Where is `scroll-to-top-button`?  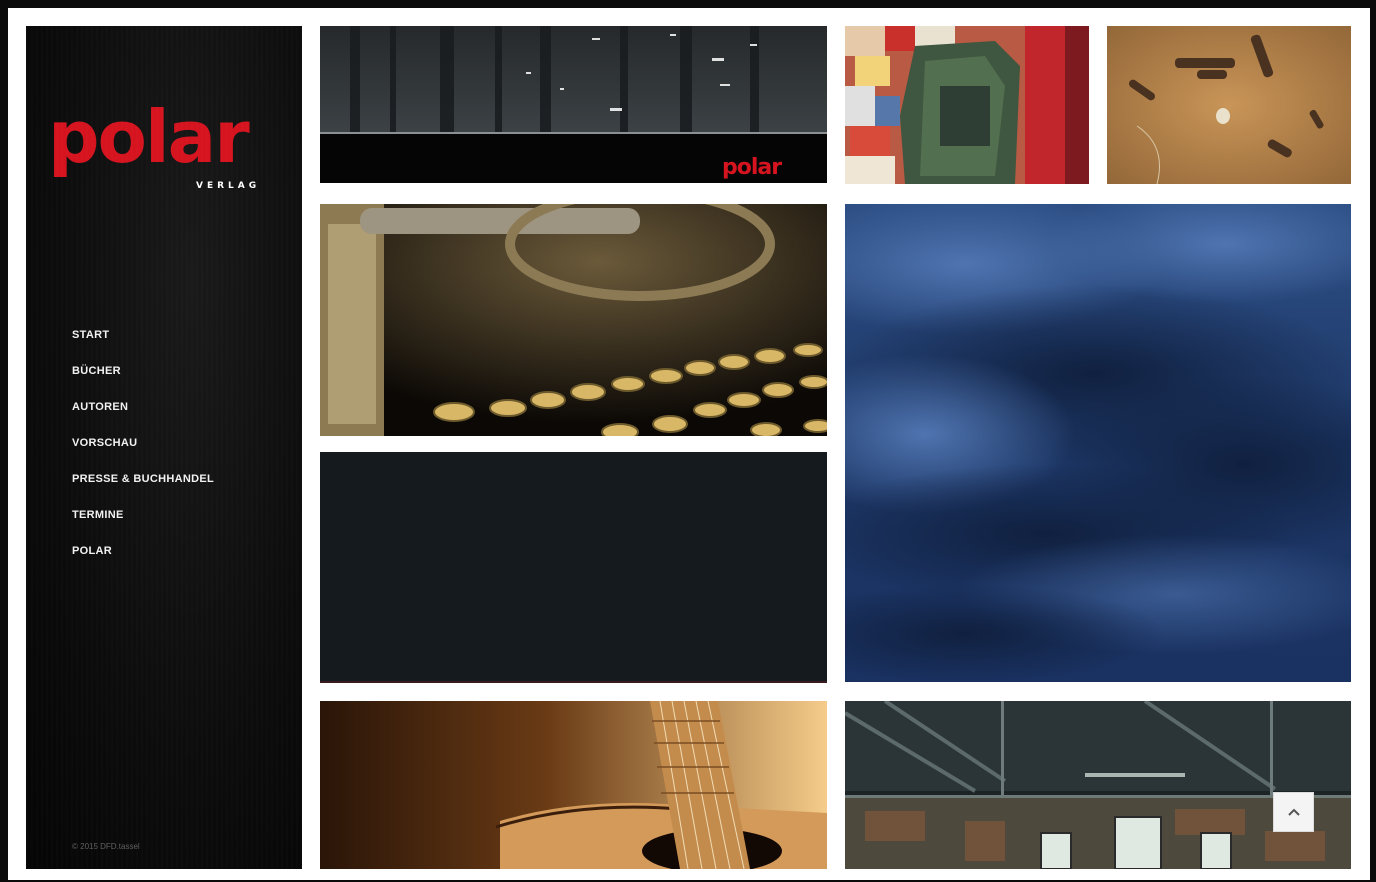
scroll-to-top-button is located at coordinates (1293, 812).